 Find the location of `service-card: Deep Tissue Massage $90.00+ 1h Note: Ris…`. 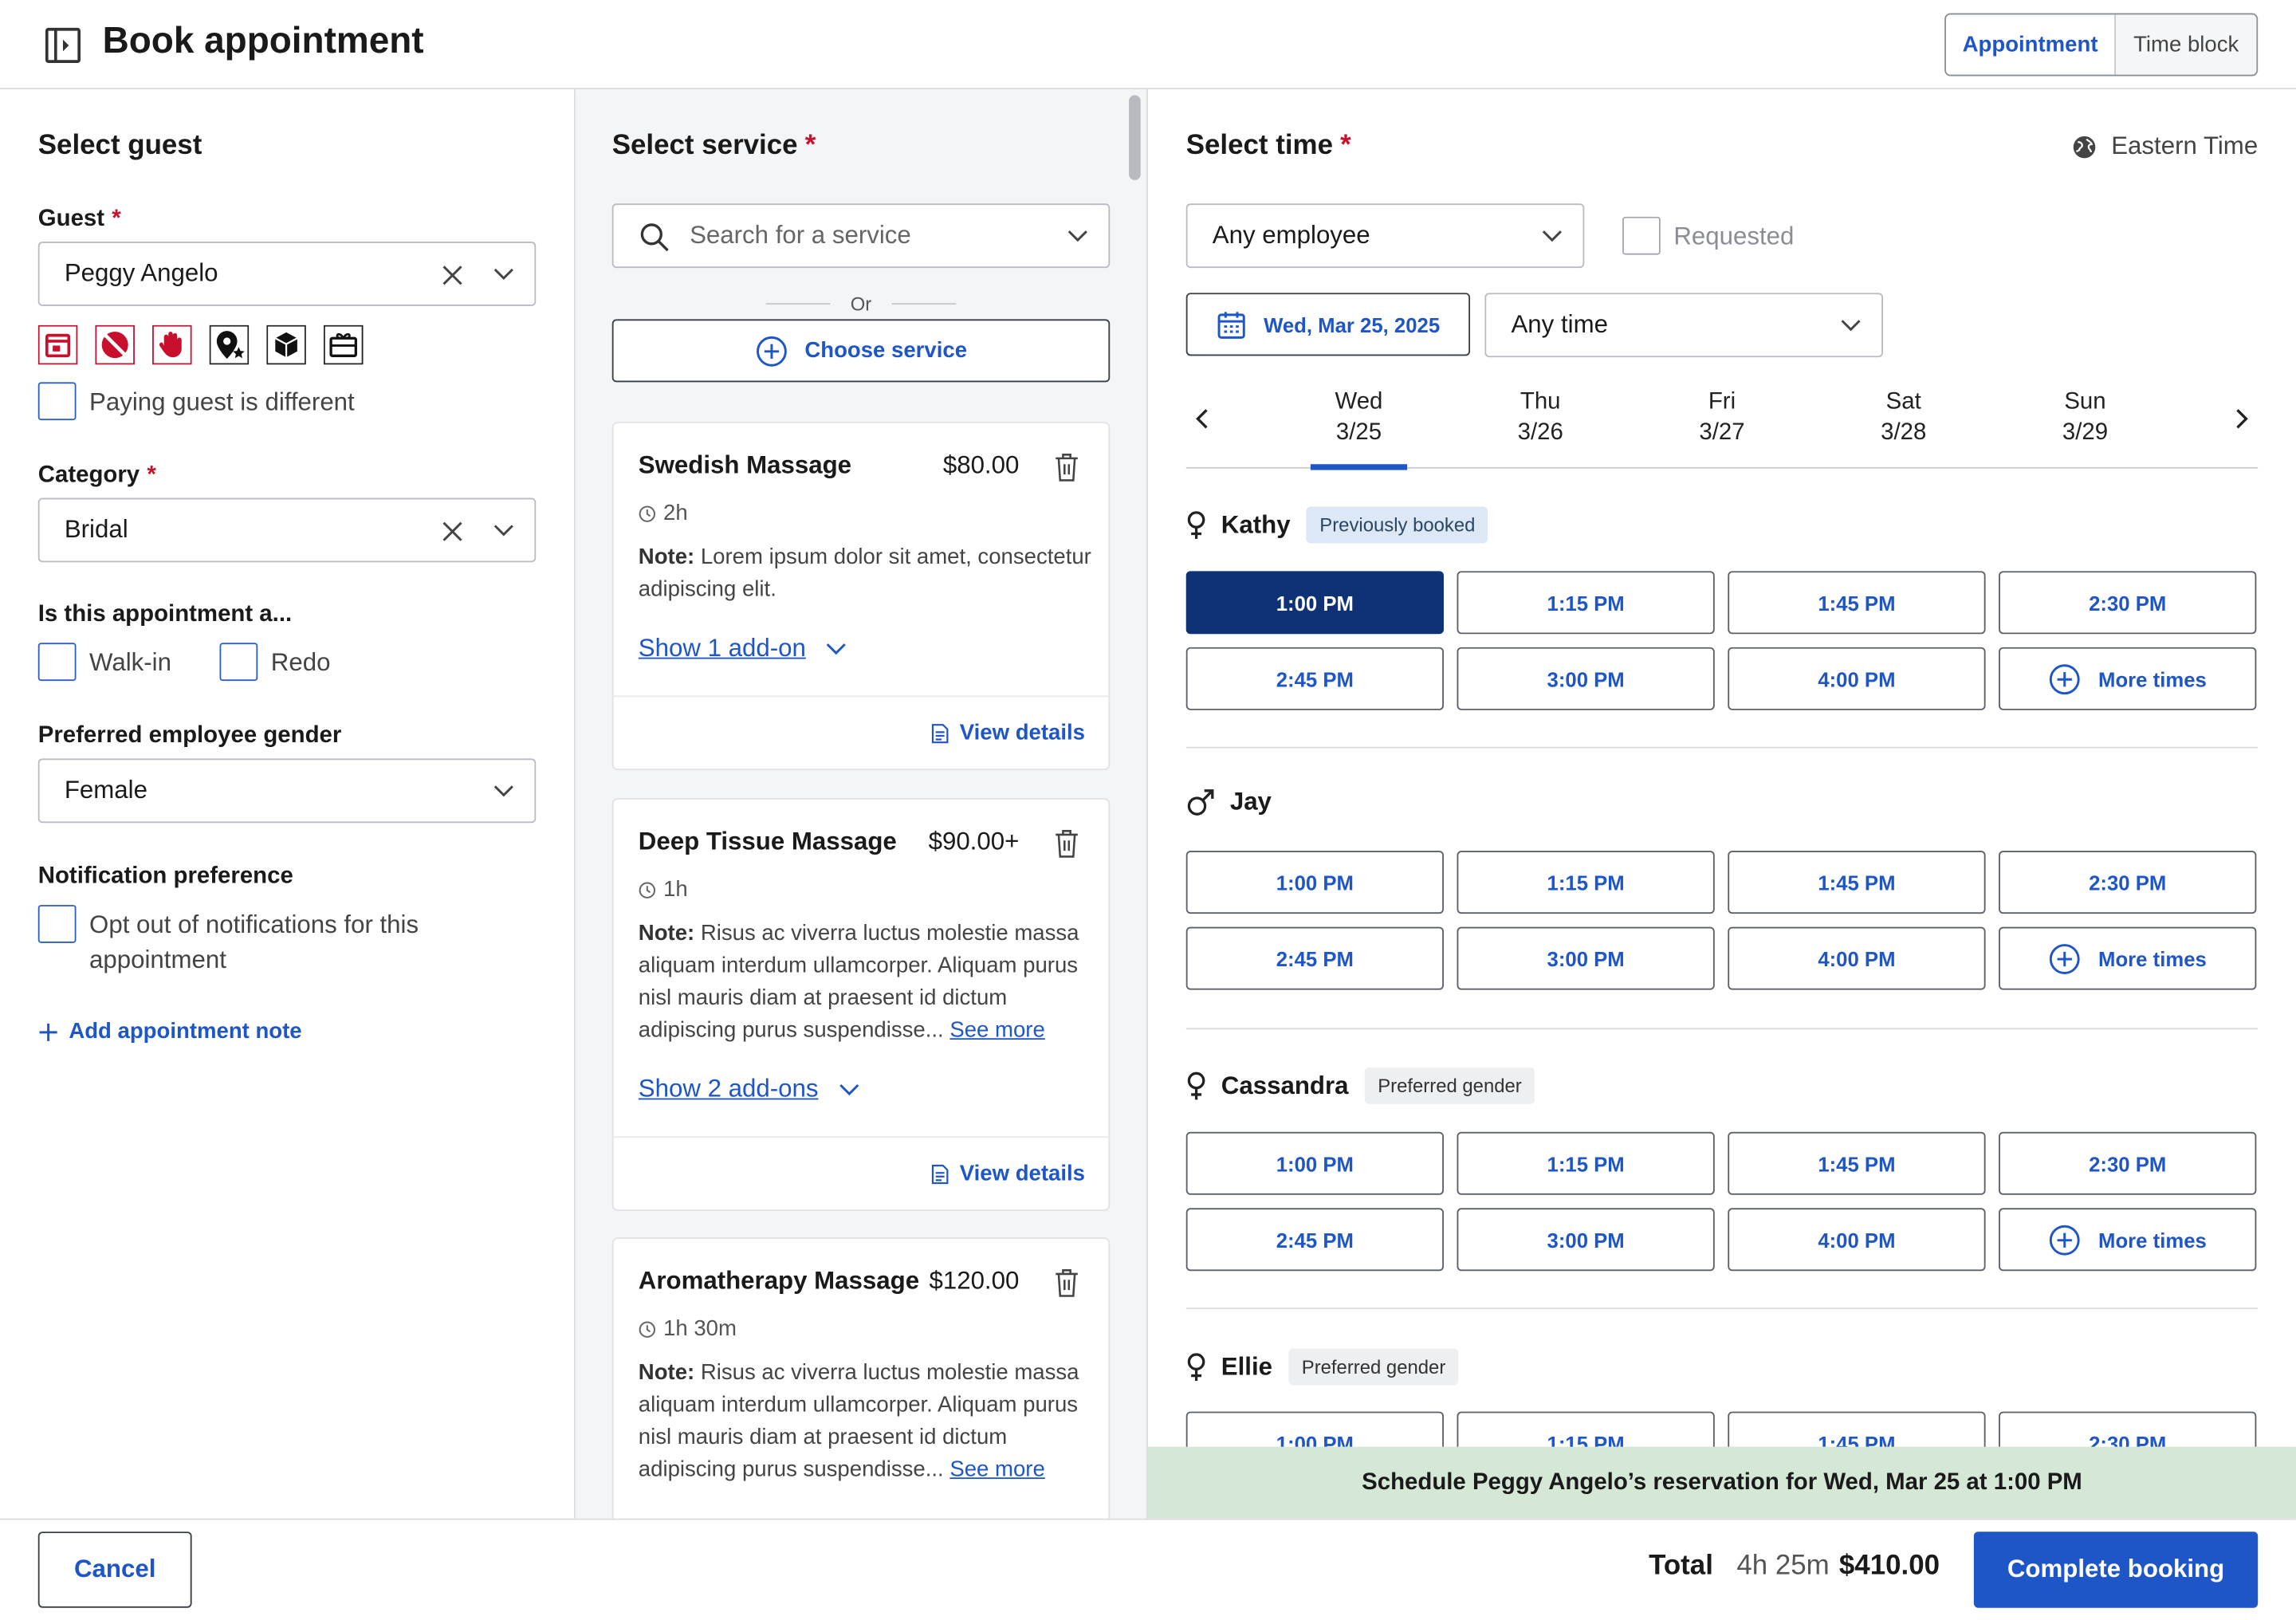

service-card: Deep Tissue Massage $90.00+ 1h Note: Ris… is located at coordinates (861, 1005).